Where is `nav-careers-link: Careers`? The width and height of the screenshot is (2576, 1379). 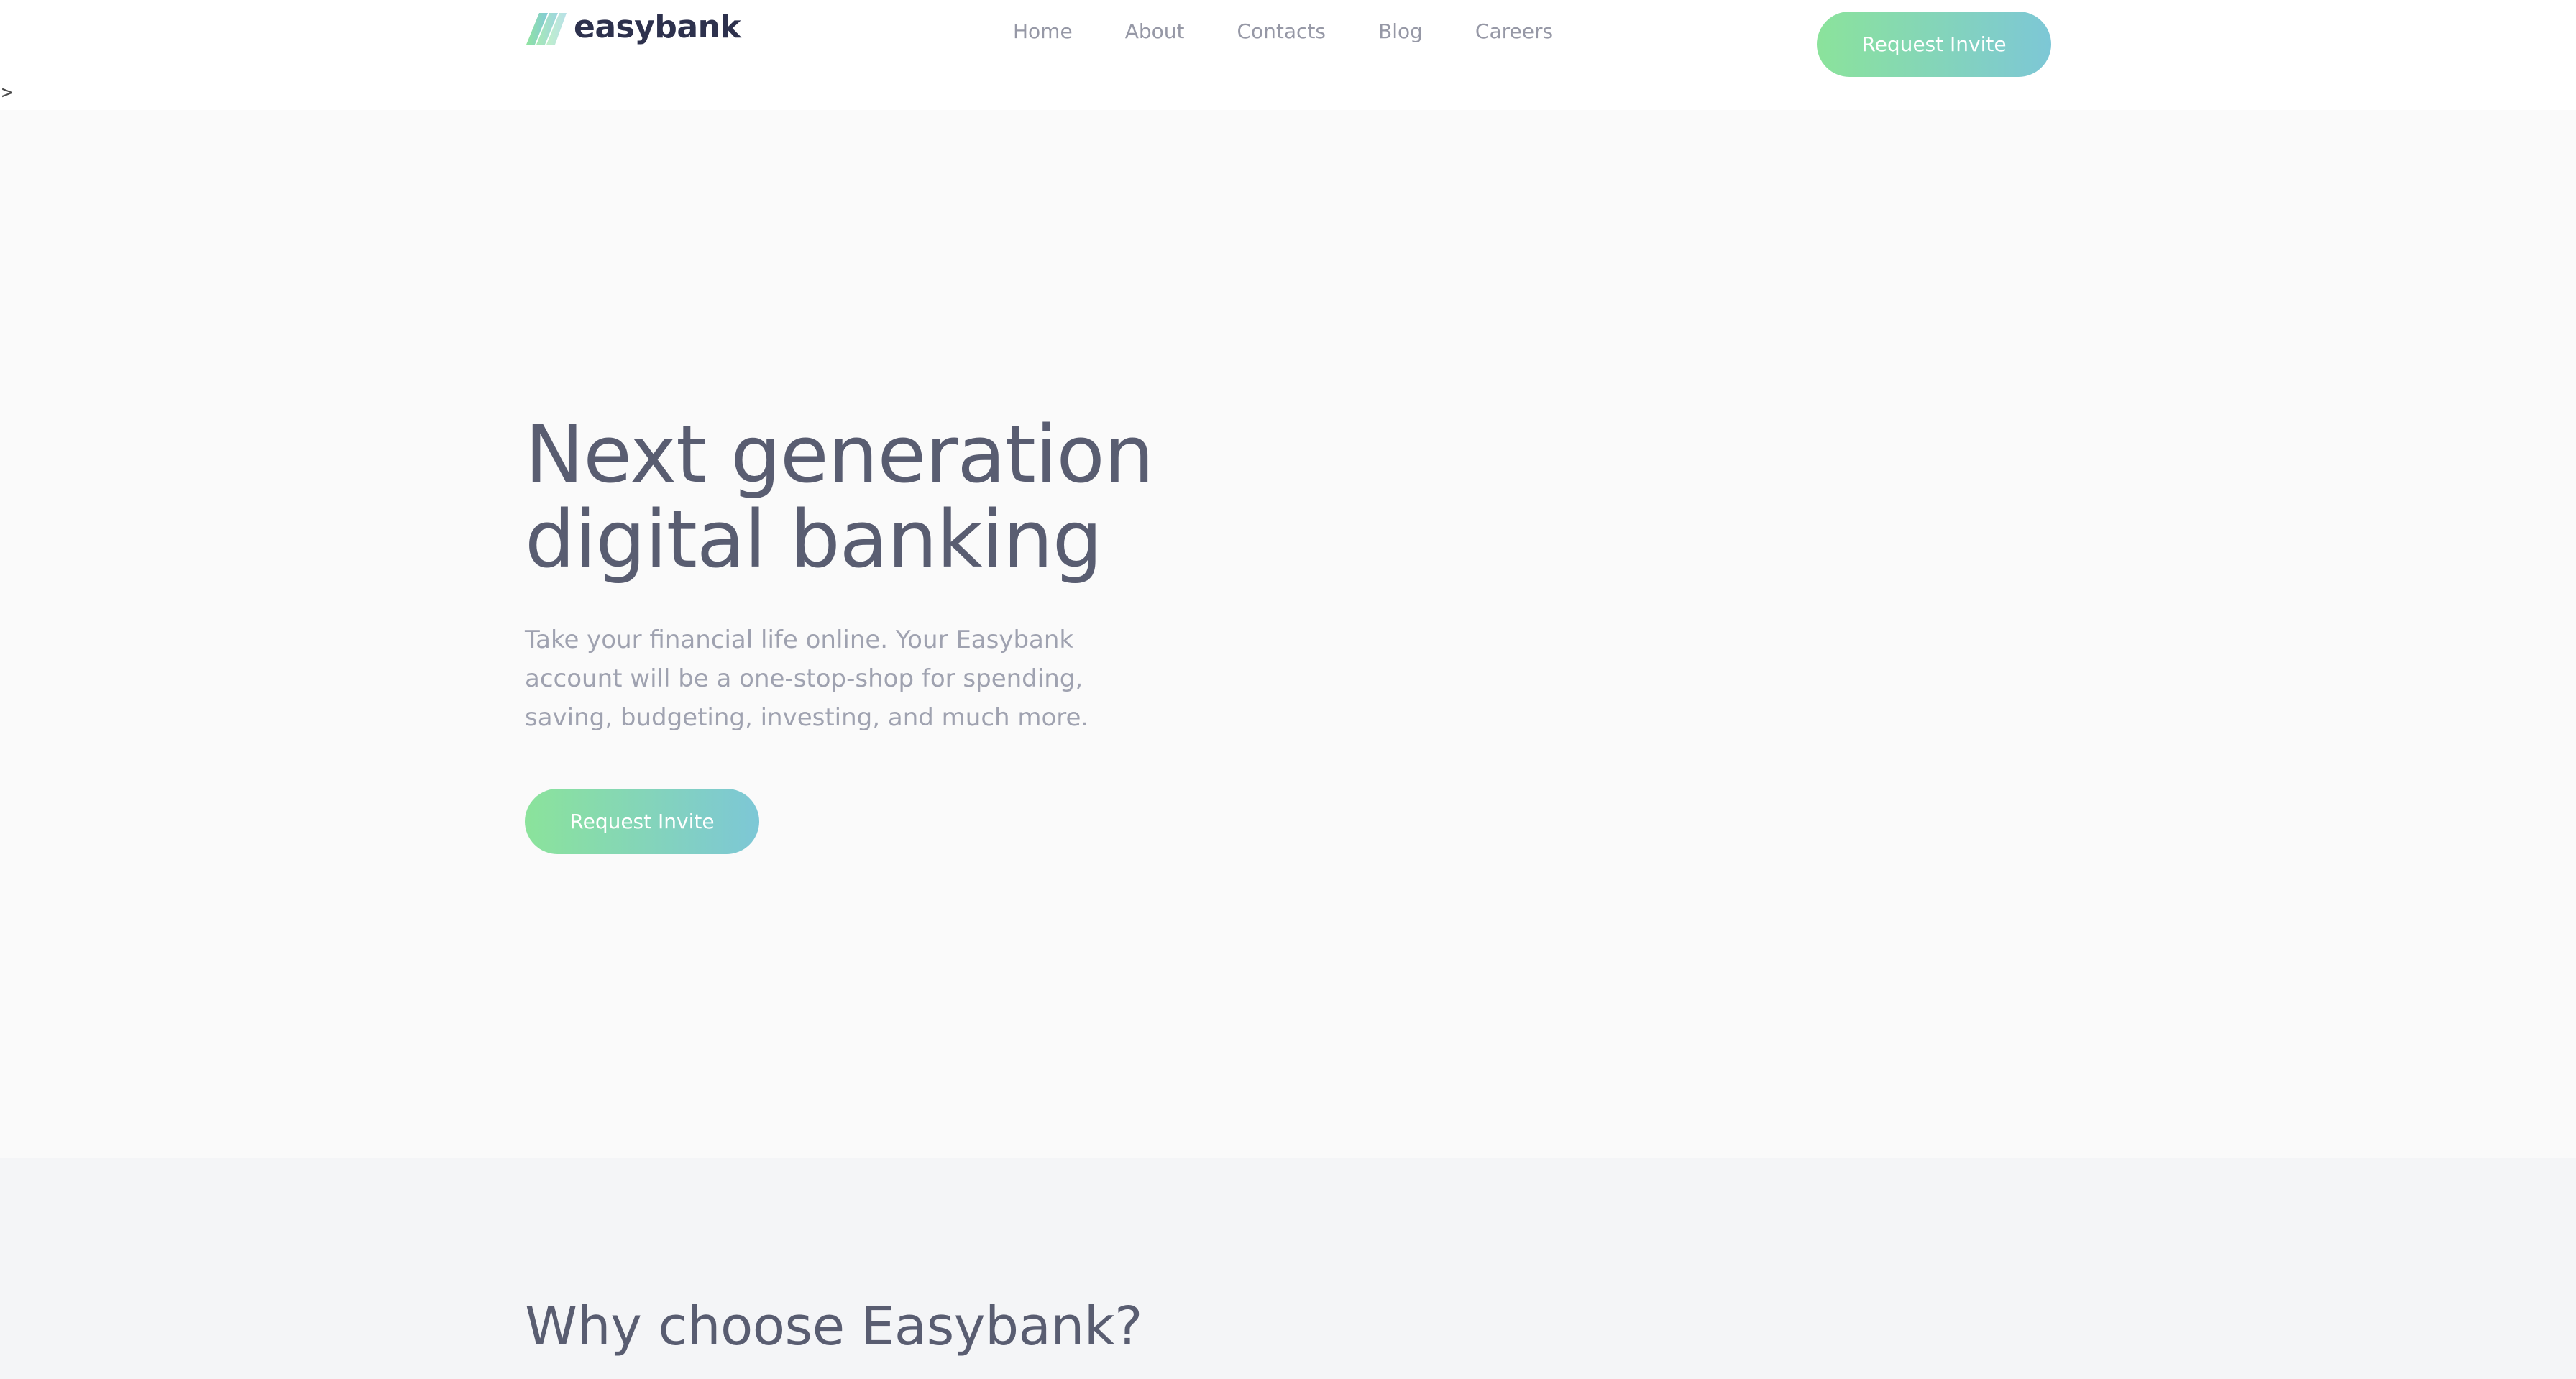
nav-careers-link: Careers is located at coordinates (1514, 32).